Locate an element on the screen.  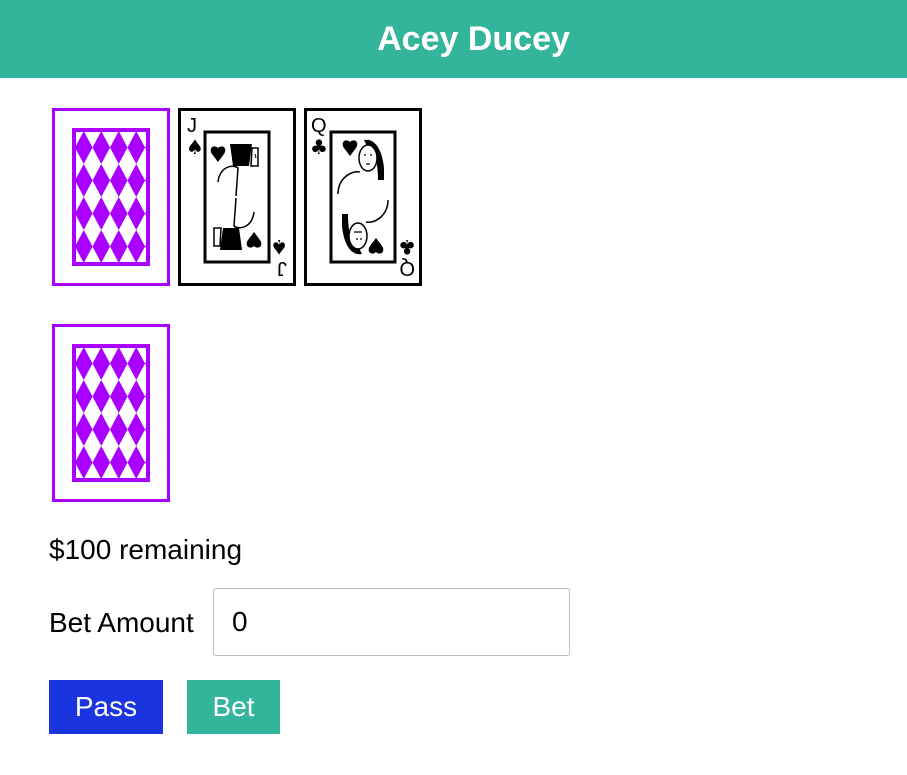
bet-amount-input is located at coordinates (391, 622).